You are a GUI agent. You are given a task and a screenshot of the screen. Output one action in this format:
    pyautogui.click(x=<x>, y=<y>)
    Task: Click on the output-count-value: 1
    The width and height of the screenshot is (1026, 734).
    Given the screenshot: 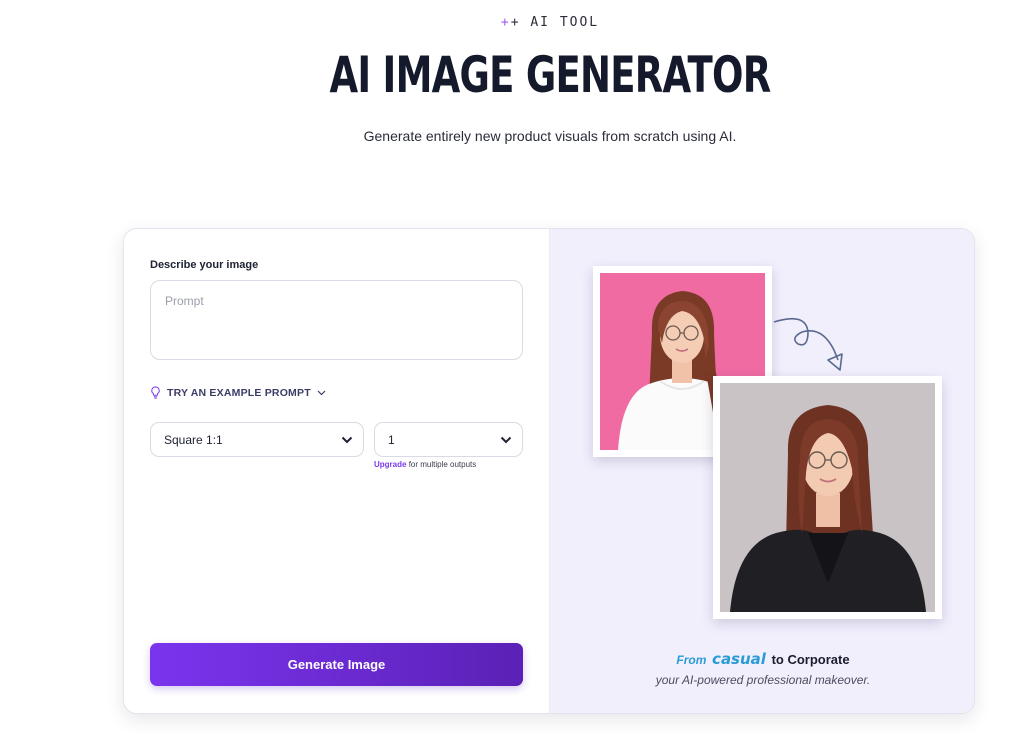 What is the action you would take?
    pyautogui.click(x=391, y=439)
    